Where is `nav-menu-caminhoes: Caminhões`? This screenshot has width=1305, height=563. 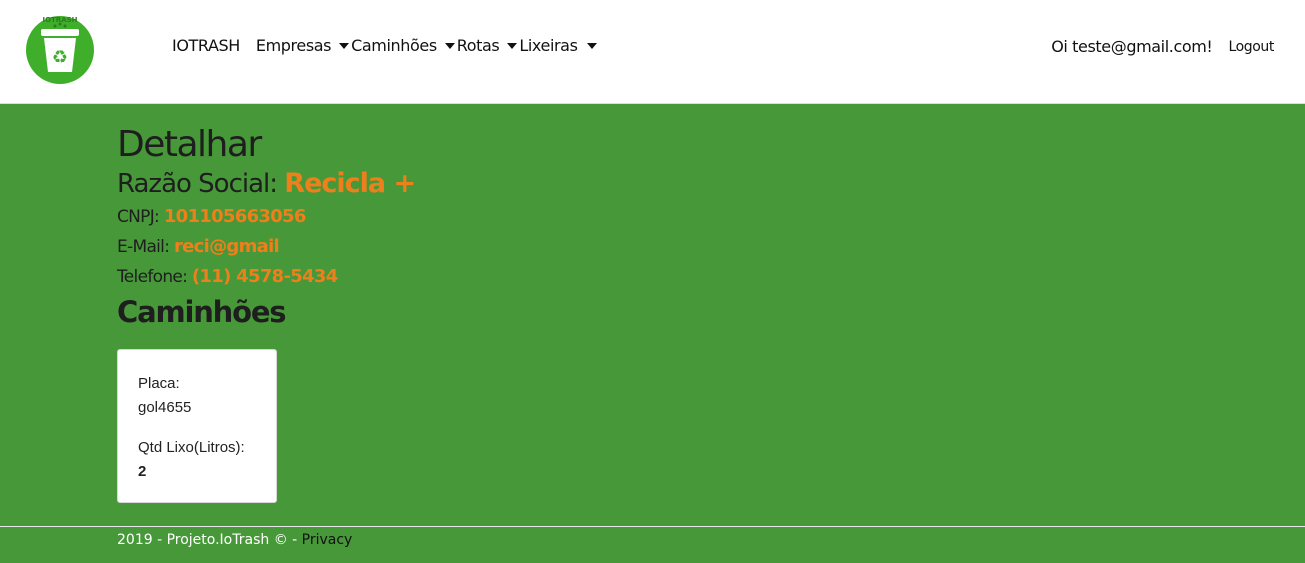
nav-menu-caminhoes: Caminhões is located at coordinates (404, 45).